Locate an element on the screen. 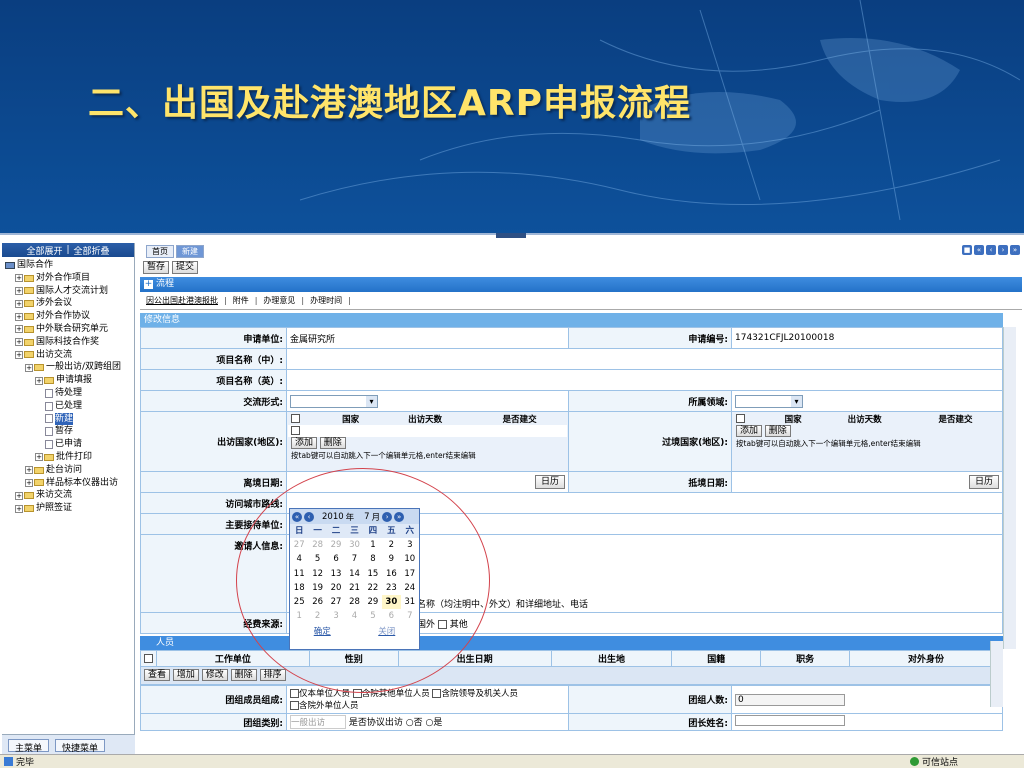  row-checkbox is located at coordinates (295, 430).